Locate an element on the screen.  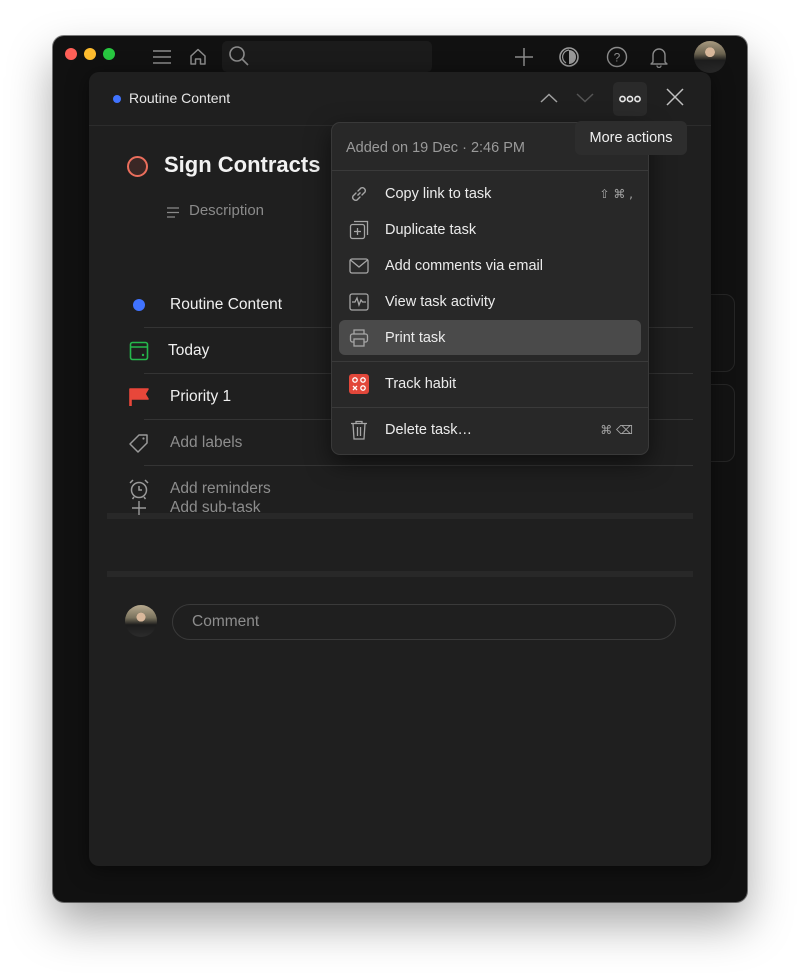
more-icon is located at coordinates (630, 99).